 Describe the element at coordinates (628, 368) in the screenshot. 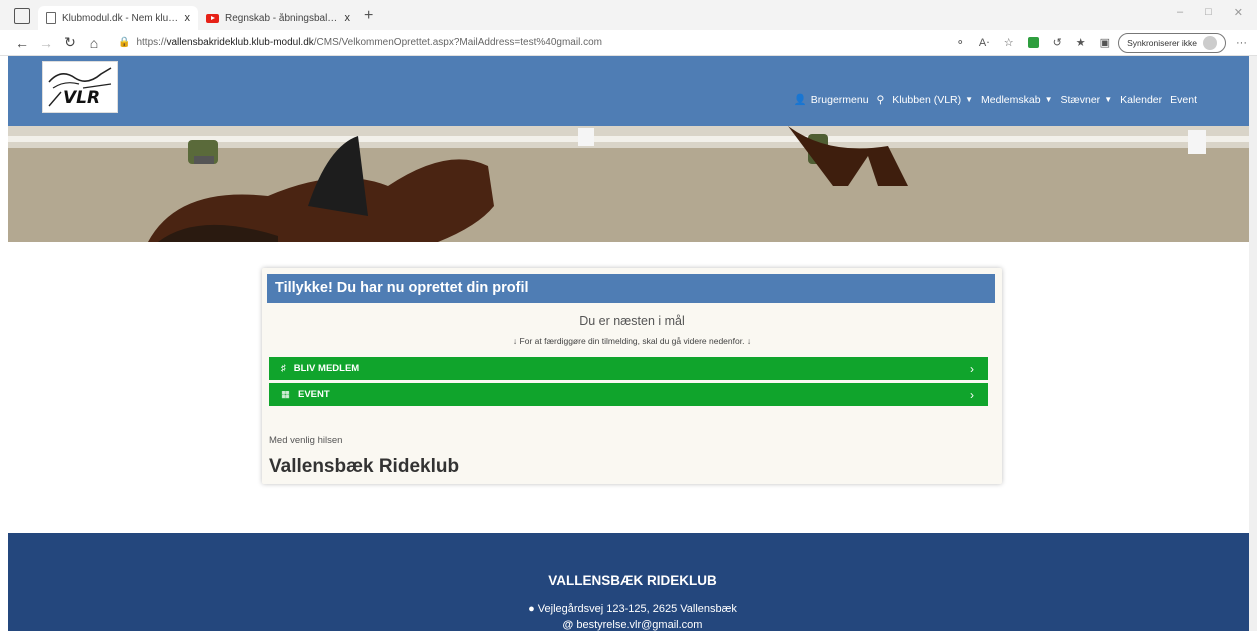

I see `bliv-medlem-button: ♯ BLIV MEDLEM ›` at that location.